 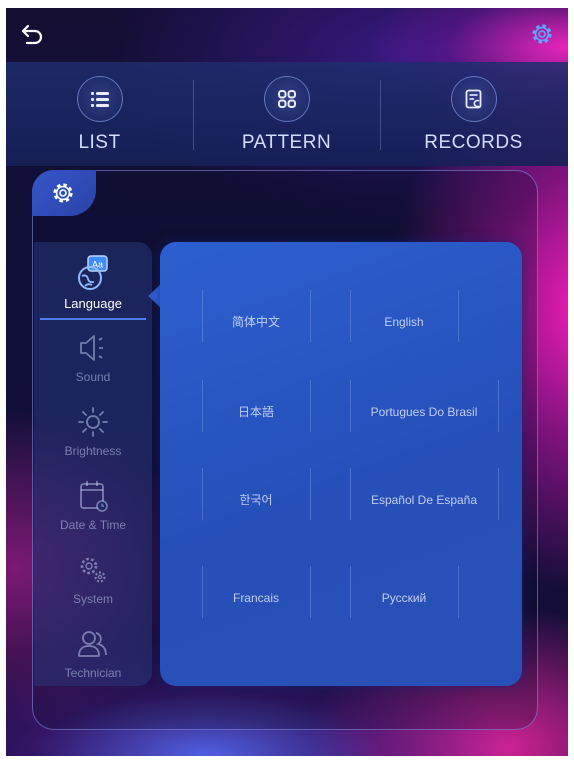 I want to click on language-option: Portugues Do Brasil, so click(x=424, y=412).